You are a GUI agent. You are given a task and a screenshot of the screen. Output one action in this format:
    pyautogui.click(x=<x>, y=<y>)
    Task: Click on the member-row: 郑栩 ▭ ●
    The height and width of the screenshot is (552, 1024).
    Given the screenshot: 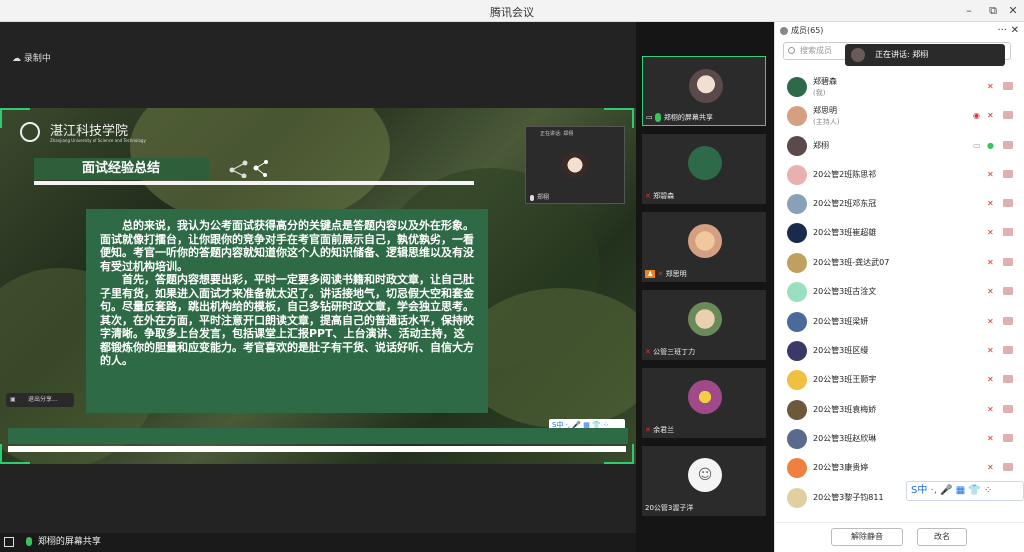 What is the action you would take?
    pyautogui.click(x=899, y=146)
    